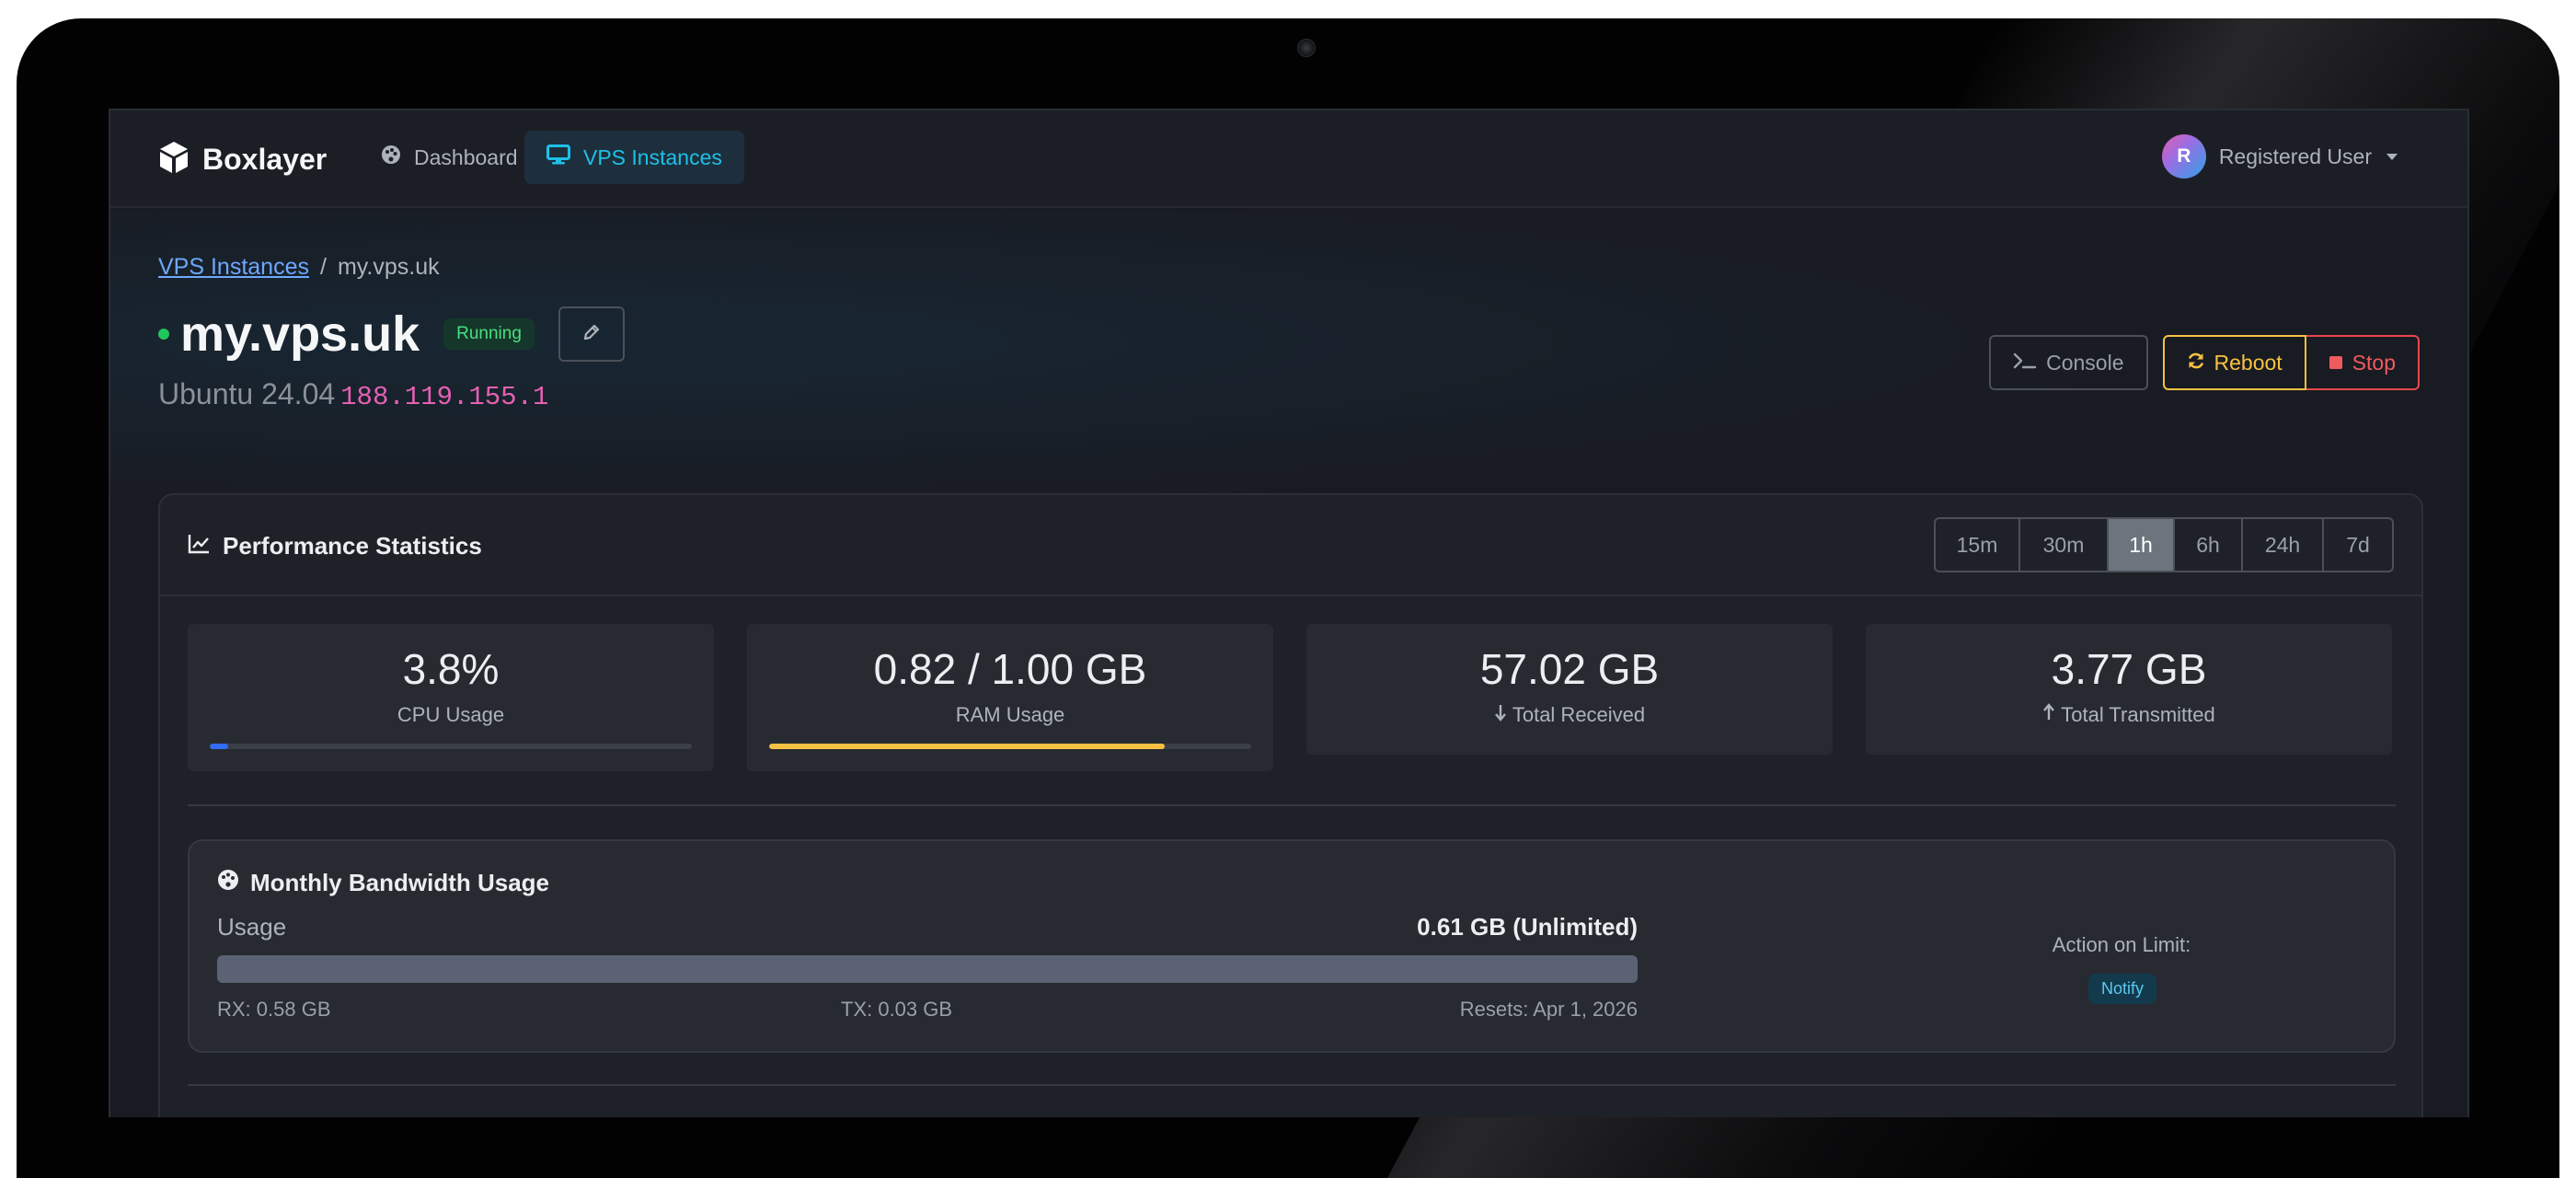  I want to click on cpu-progress-fill, so click(219, 746).